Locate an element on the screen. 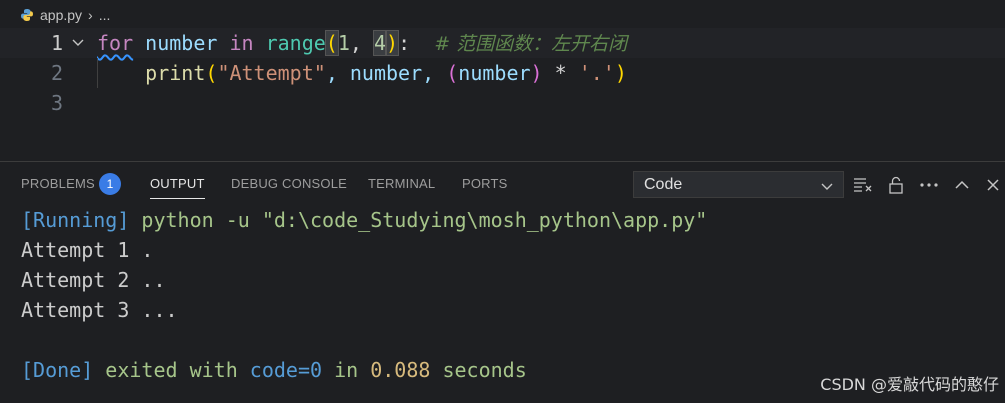  output-result-line: Attempt 2 .. is located at coordinates (93, 280).